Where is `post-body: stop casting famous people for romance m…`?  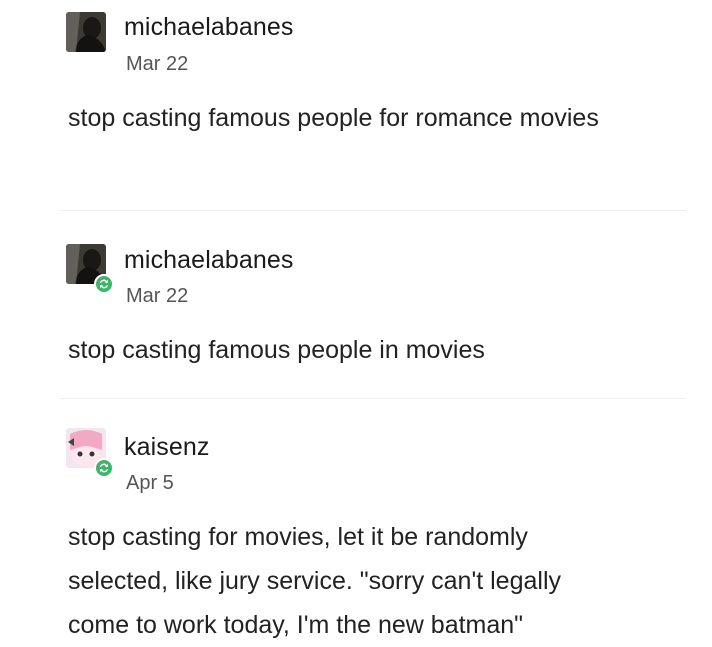 post-body: stop casting famous people for romance m… is located at coordinates (333, 118).